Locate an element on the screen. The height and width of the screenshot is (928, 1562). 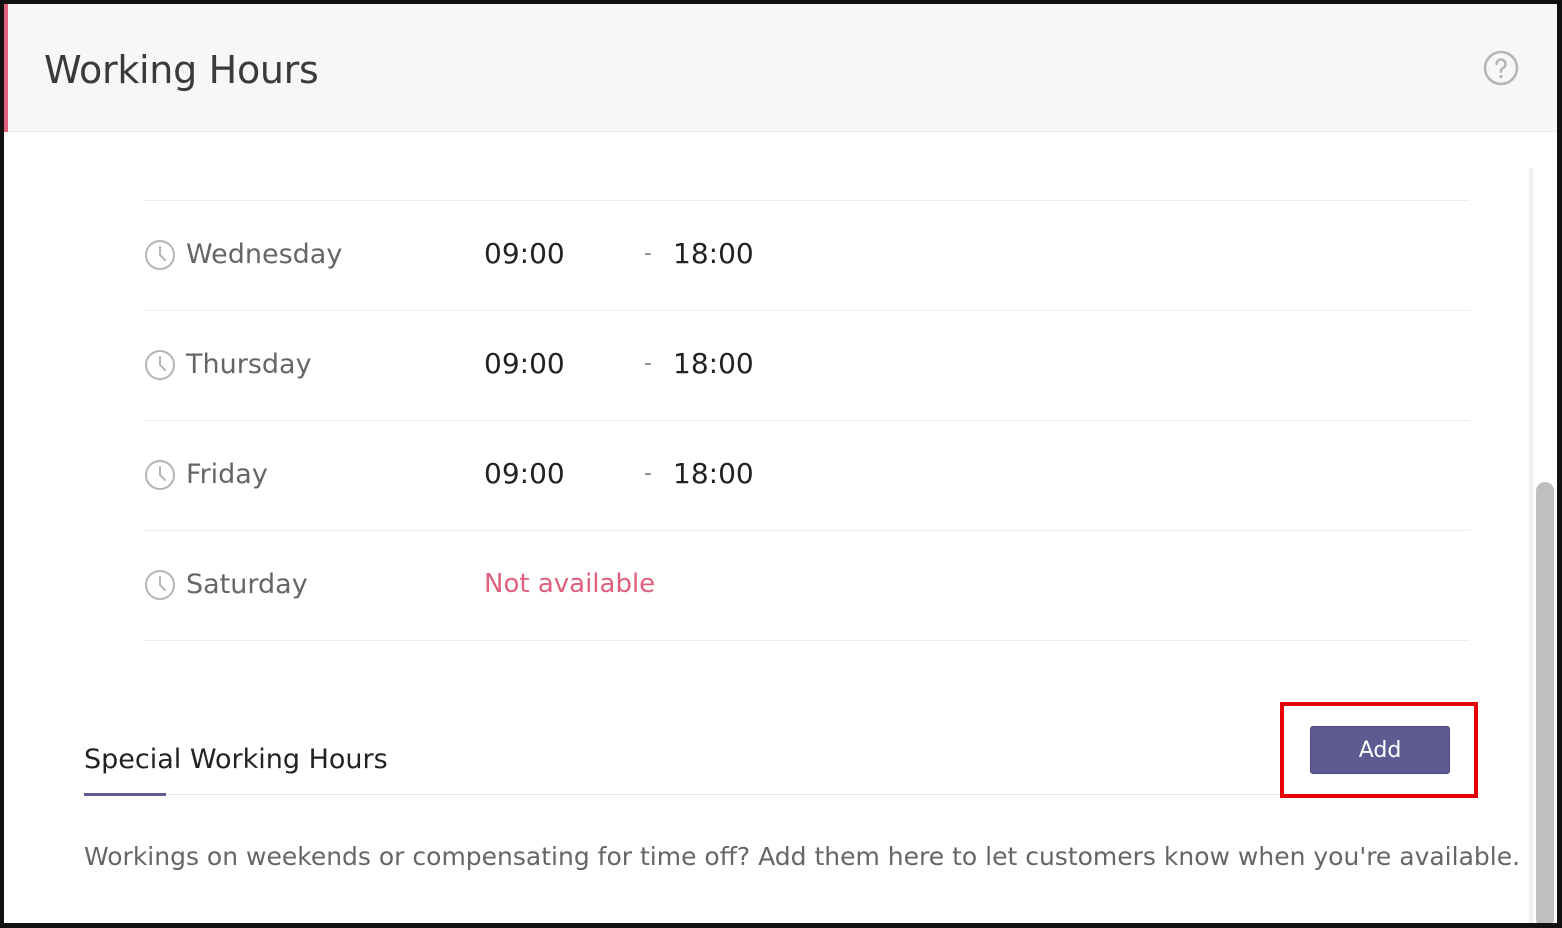
schedule-row-wednesday: Wednesday 09:00 - 18:00 is located at coordinates (807, 256).